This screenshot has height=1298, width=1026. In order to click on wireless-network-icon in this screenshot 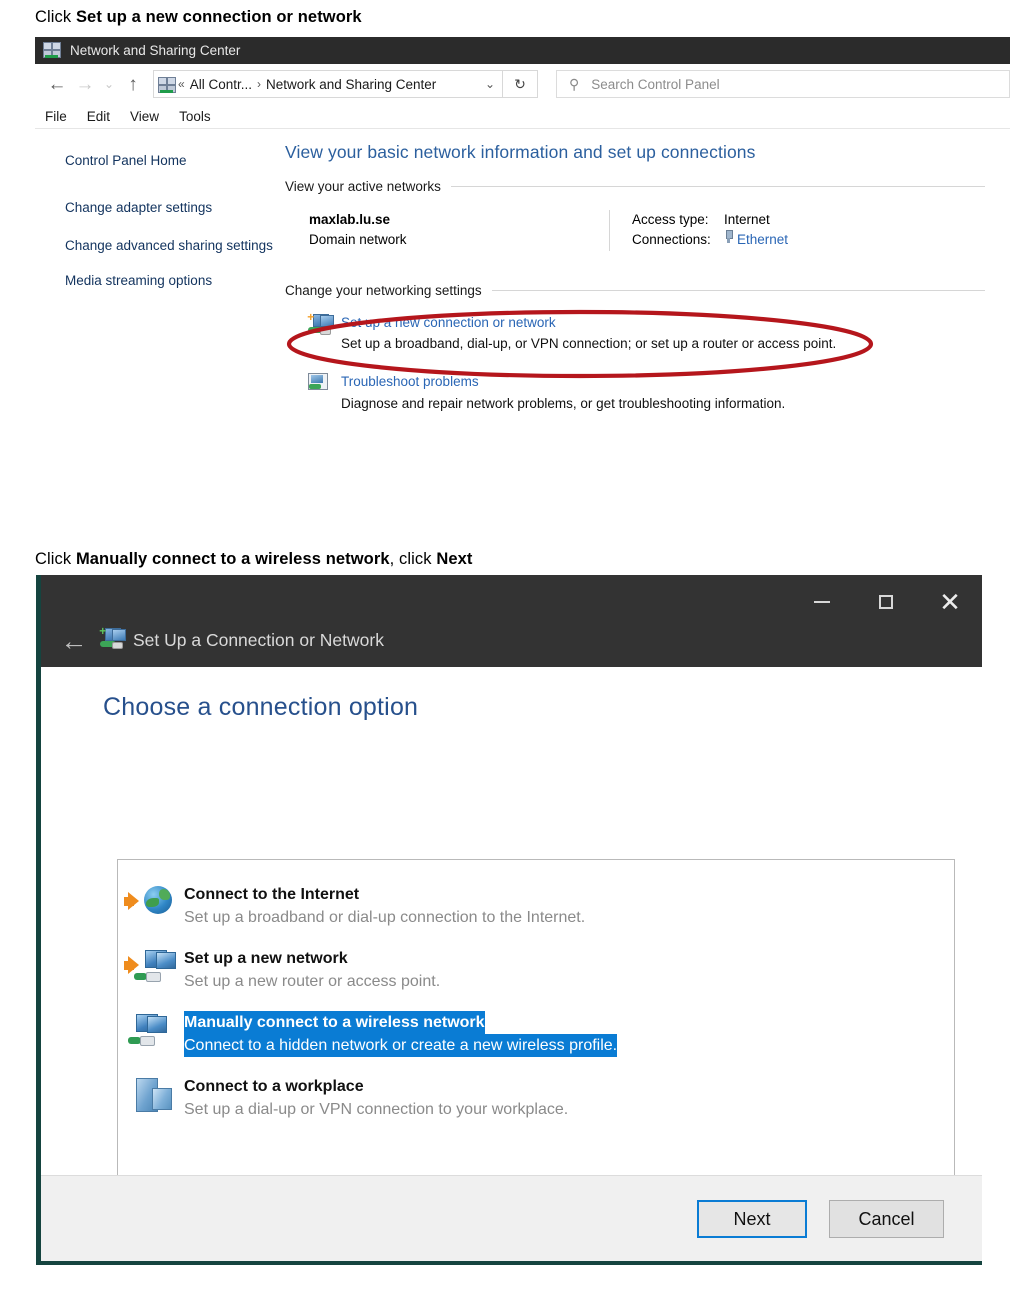, I will do `click(155, 1034)`.